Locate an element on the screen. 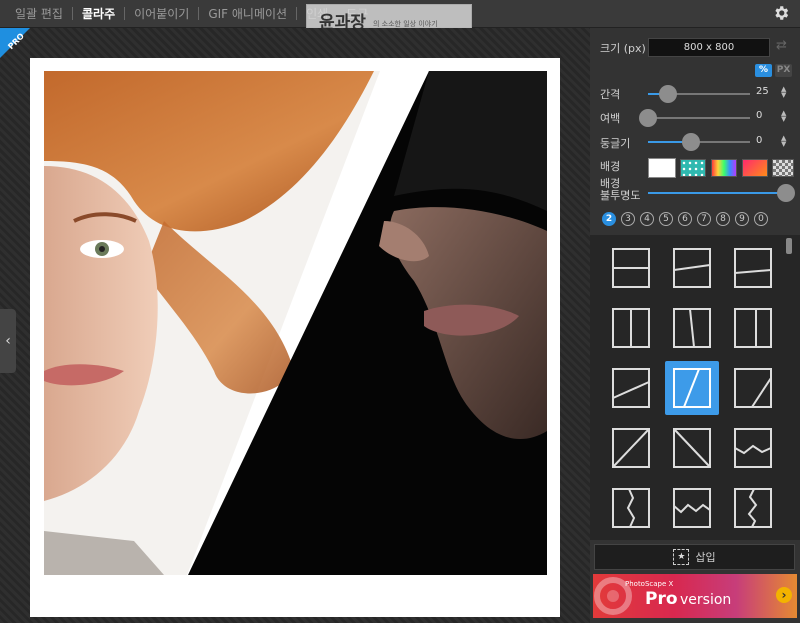 This screenshot has width=800, height=623. gear-icon is located at coordinates (781, 13).